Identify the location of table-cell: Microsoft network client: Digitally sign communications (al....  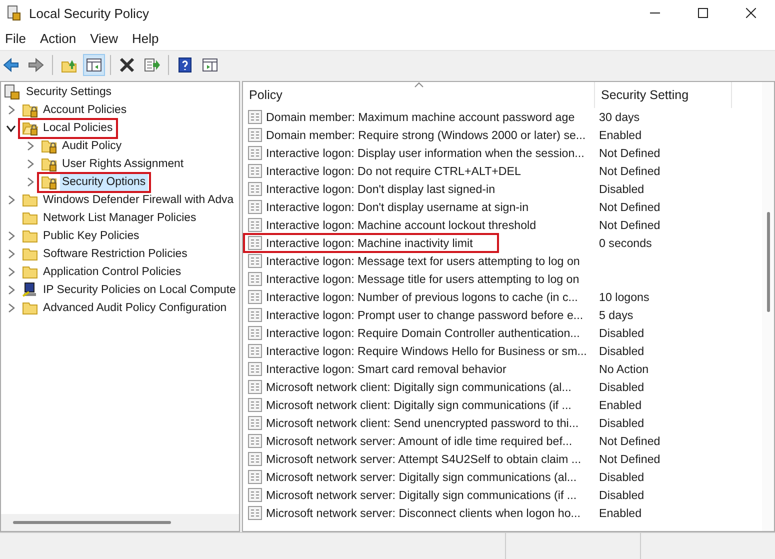
(419, 387).